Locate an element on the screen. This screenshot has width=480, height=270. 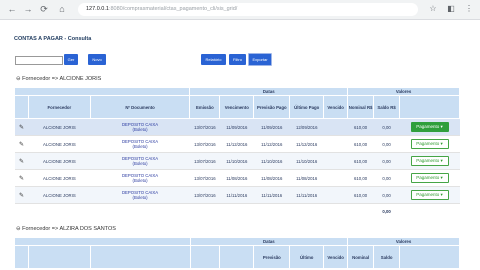
col-ultimo: Último Pago is located at coordinates (307, 107).